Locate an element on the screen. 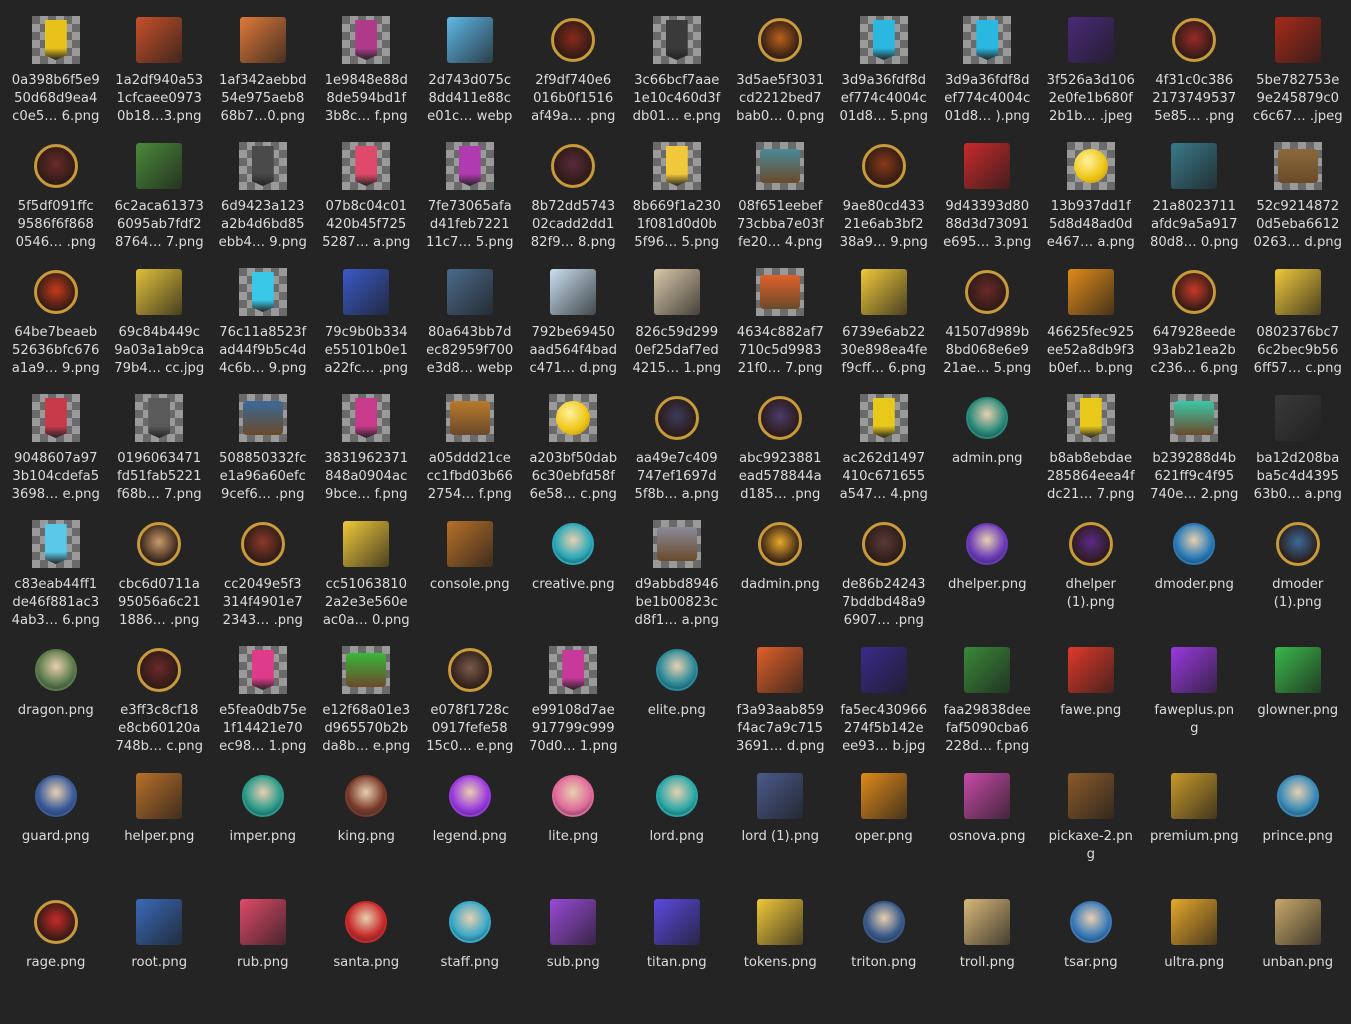 This screenshot has width=1351, height=1024. file-item: 8b72dd5743 02cadd2dd1 82f9… 8.png is located at coordinates (574, 205).